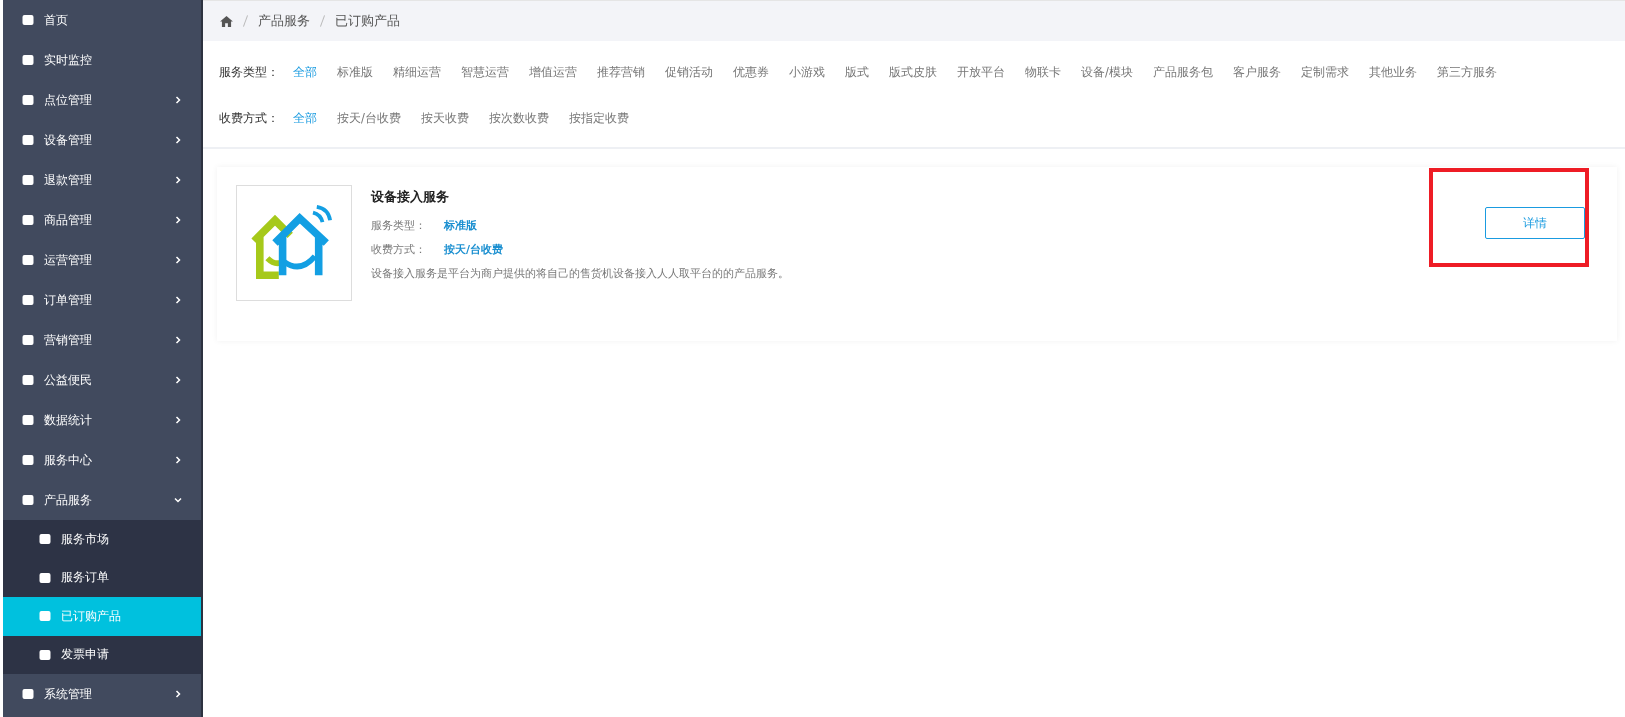 This screenshot has height=717, width=1625. I want to click on sidebar-item: 商品管理, so click(102, 220).